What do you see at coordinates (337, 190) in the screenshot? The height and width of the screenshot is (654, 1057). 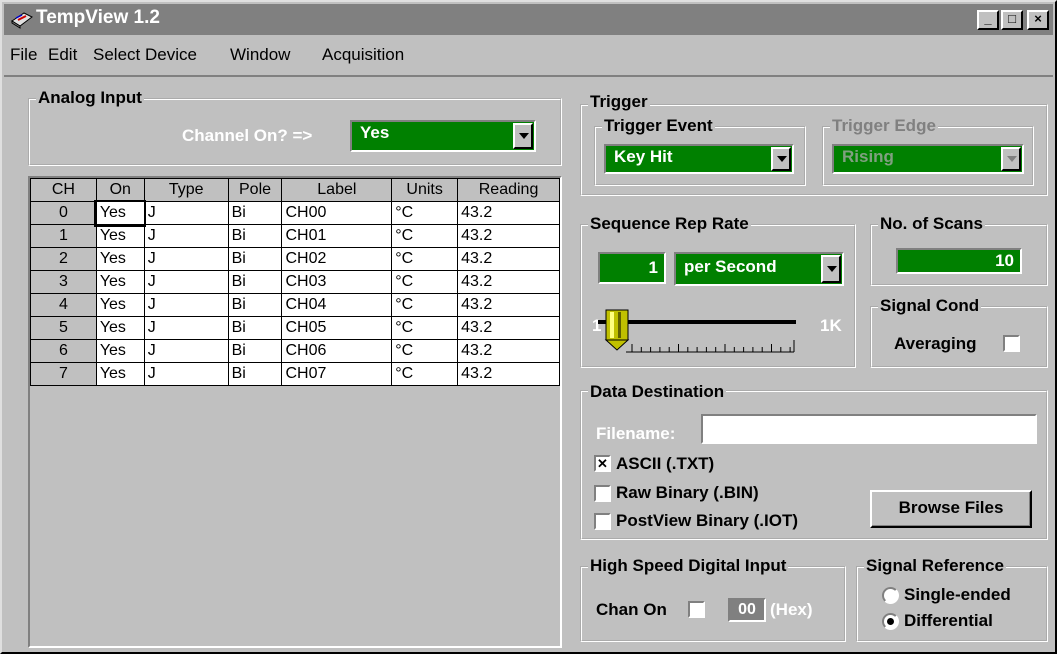 I see `col-header-label: Label` at bounding box center [337, 190].